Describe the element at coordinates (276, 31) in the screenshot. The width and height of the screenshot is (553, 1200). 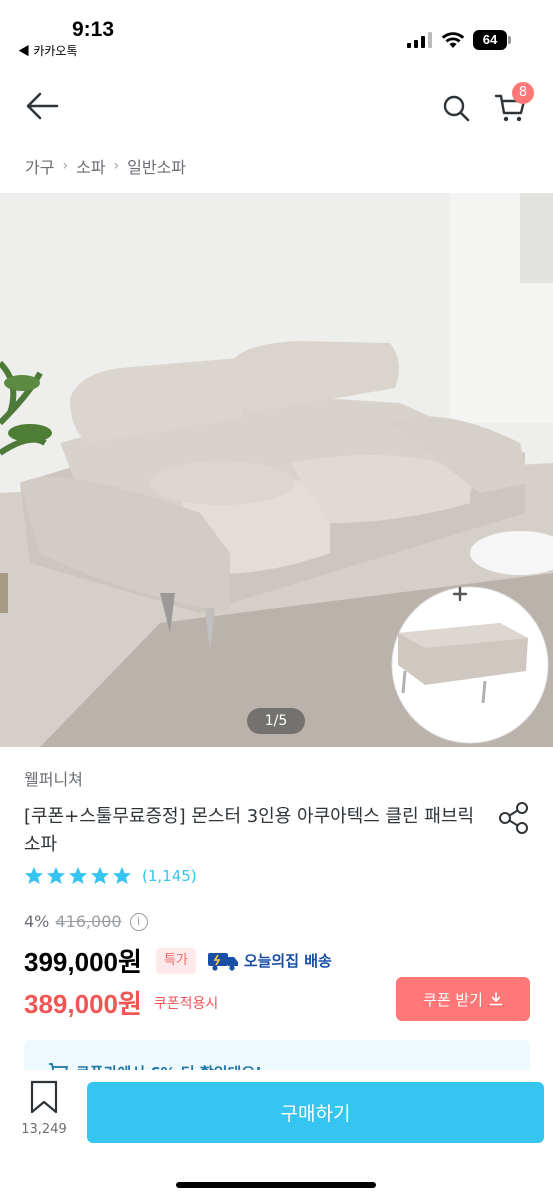
I see `status-bar: 9:13 ◀ 카카오톡 64` at that location.